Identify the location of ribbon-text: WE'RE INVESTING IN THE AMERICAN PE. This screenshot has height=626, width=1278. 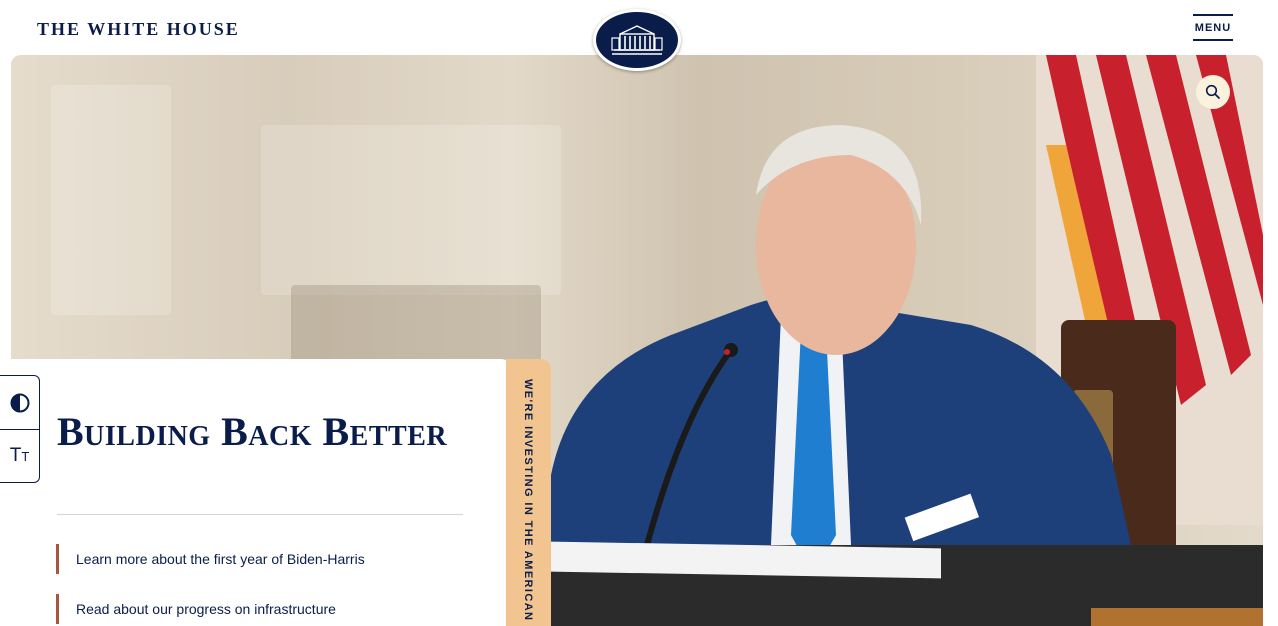
(528, 502).